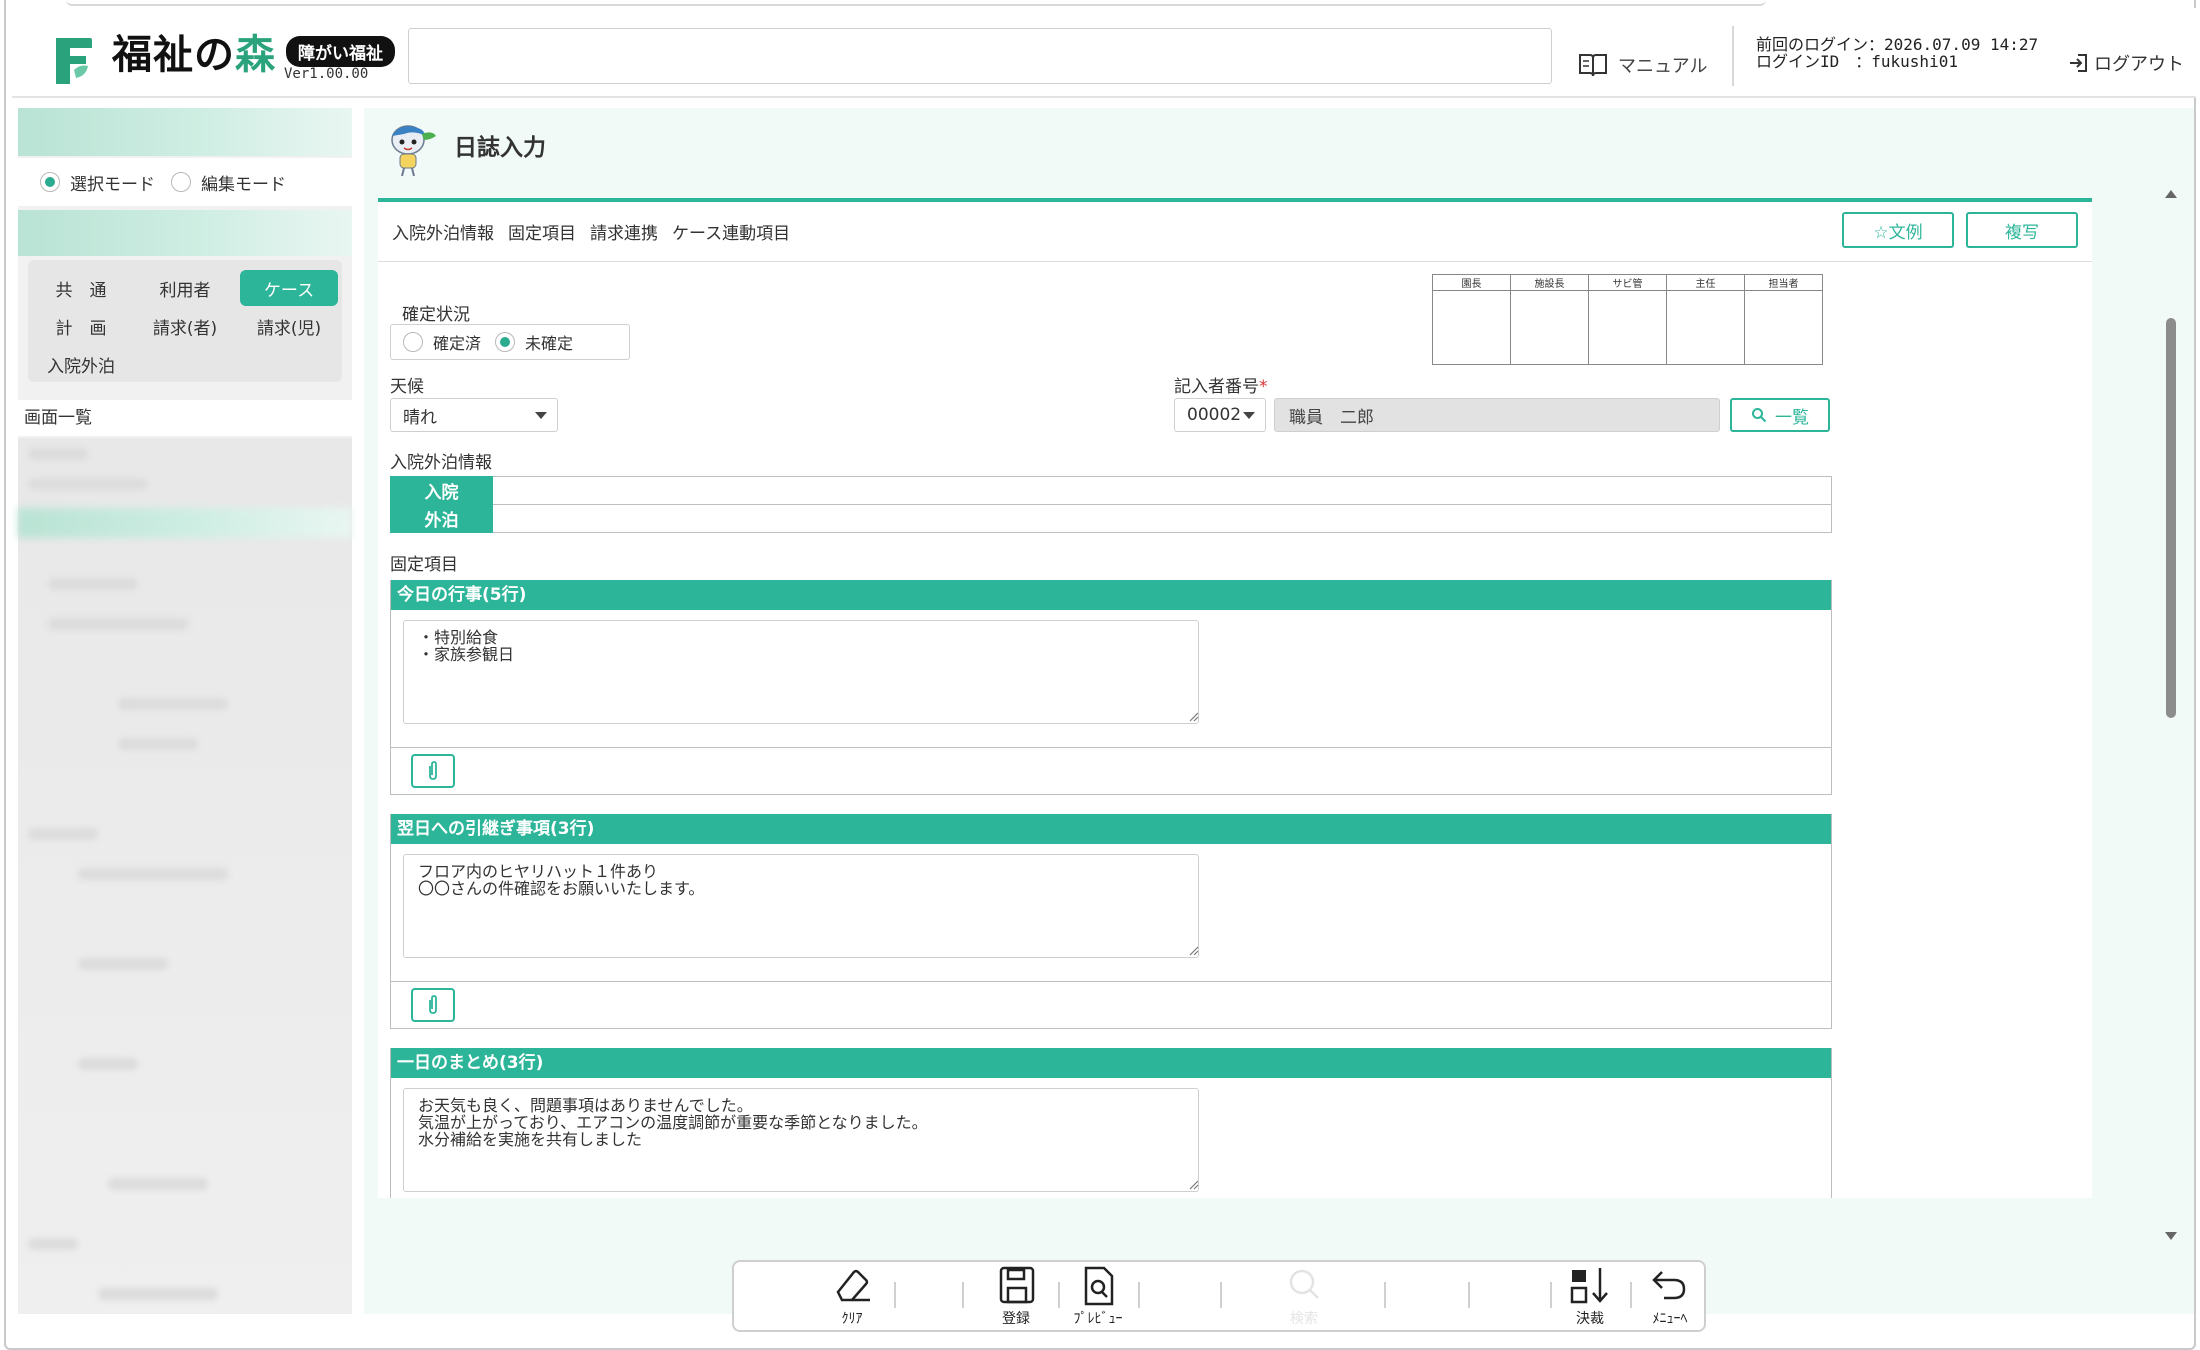  What do you see at coordinates (1549, 327) in the screenshot?
I see `stamp-cell` at bounding box center [1549, 327].